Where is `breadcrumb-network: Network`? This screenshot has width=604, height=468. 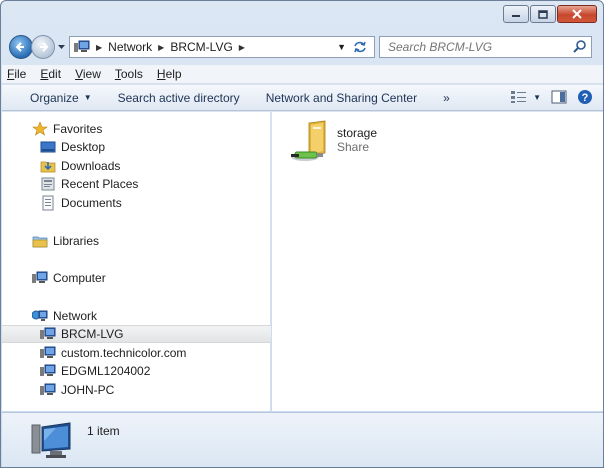
breadcrumb-network: Network is located at coordinates (130, 47).